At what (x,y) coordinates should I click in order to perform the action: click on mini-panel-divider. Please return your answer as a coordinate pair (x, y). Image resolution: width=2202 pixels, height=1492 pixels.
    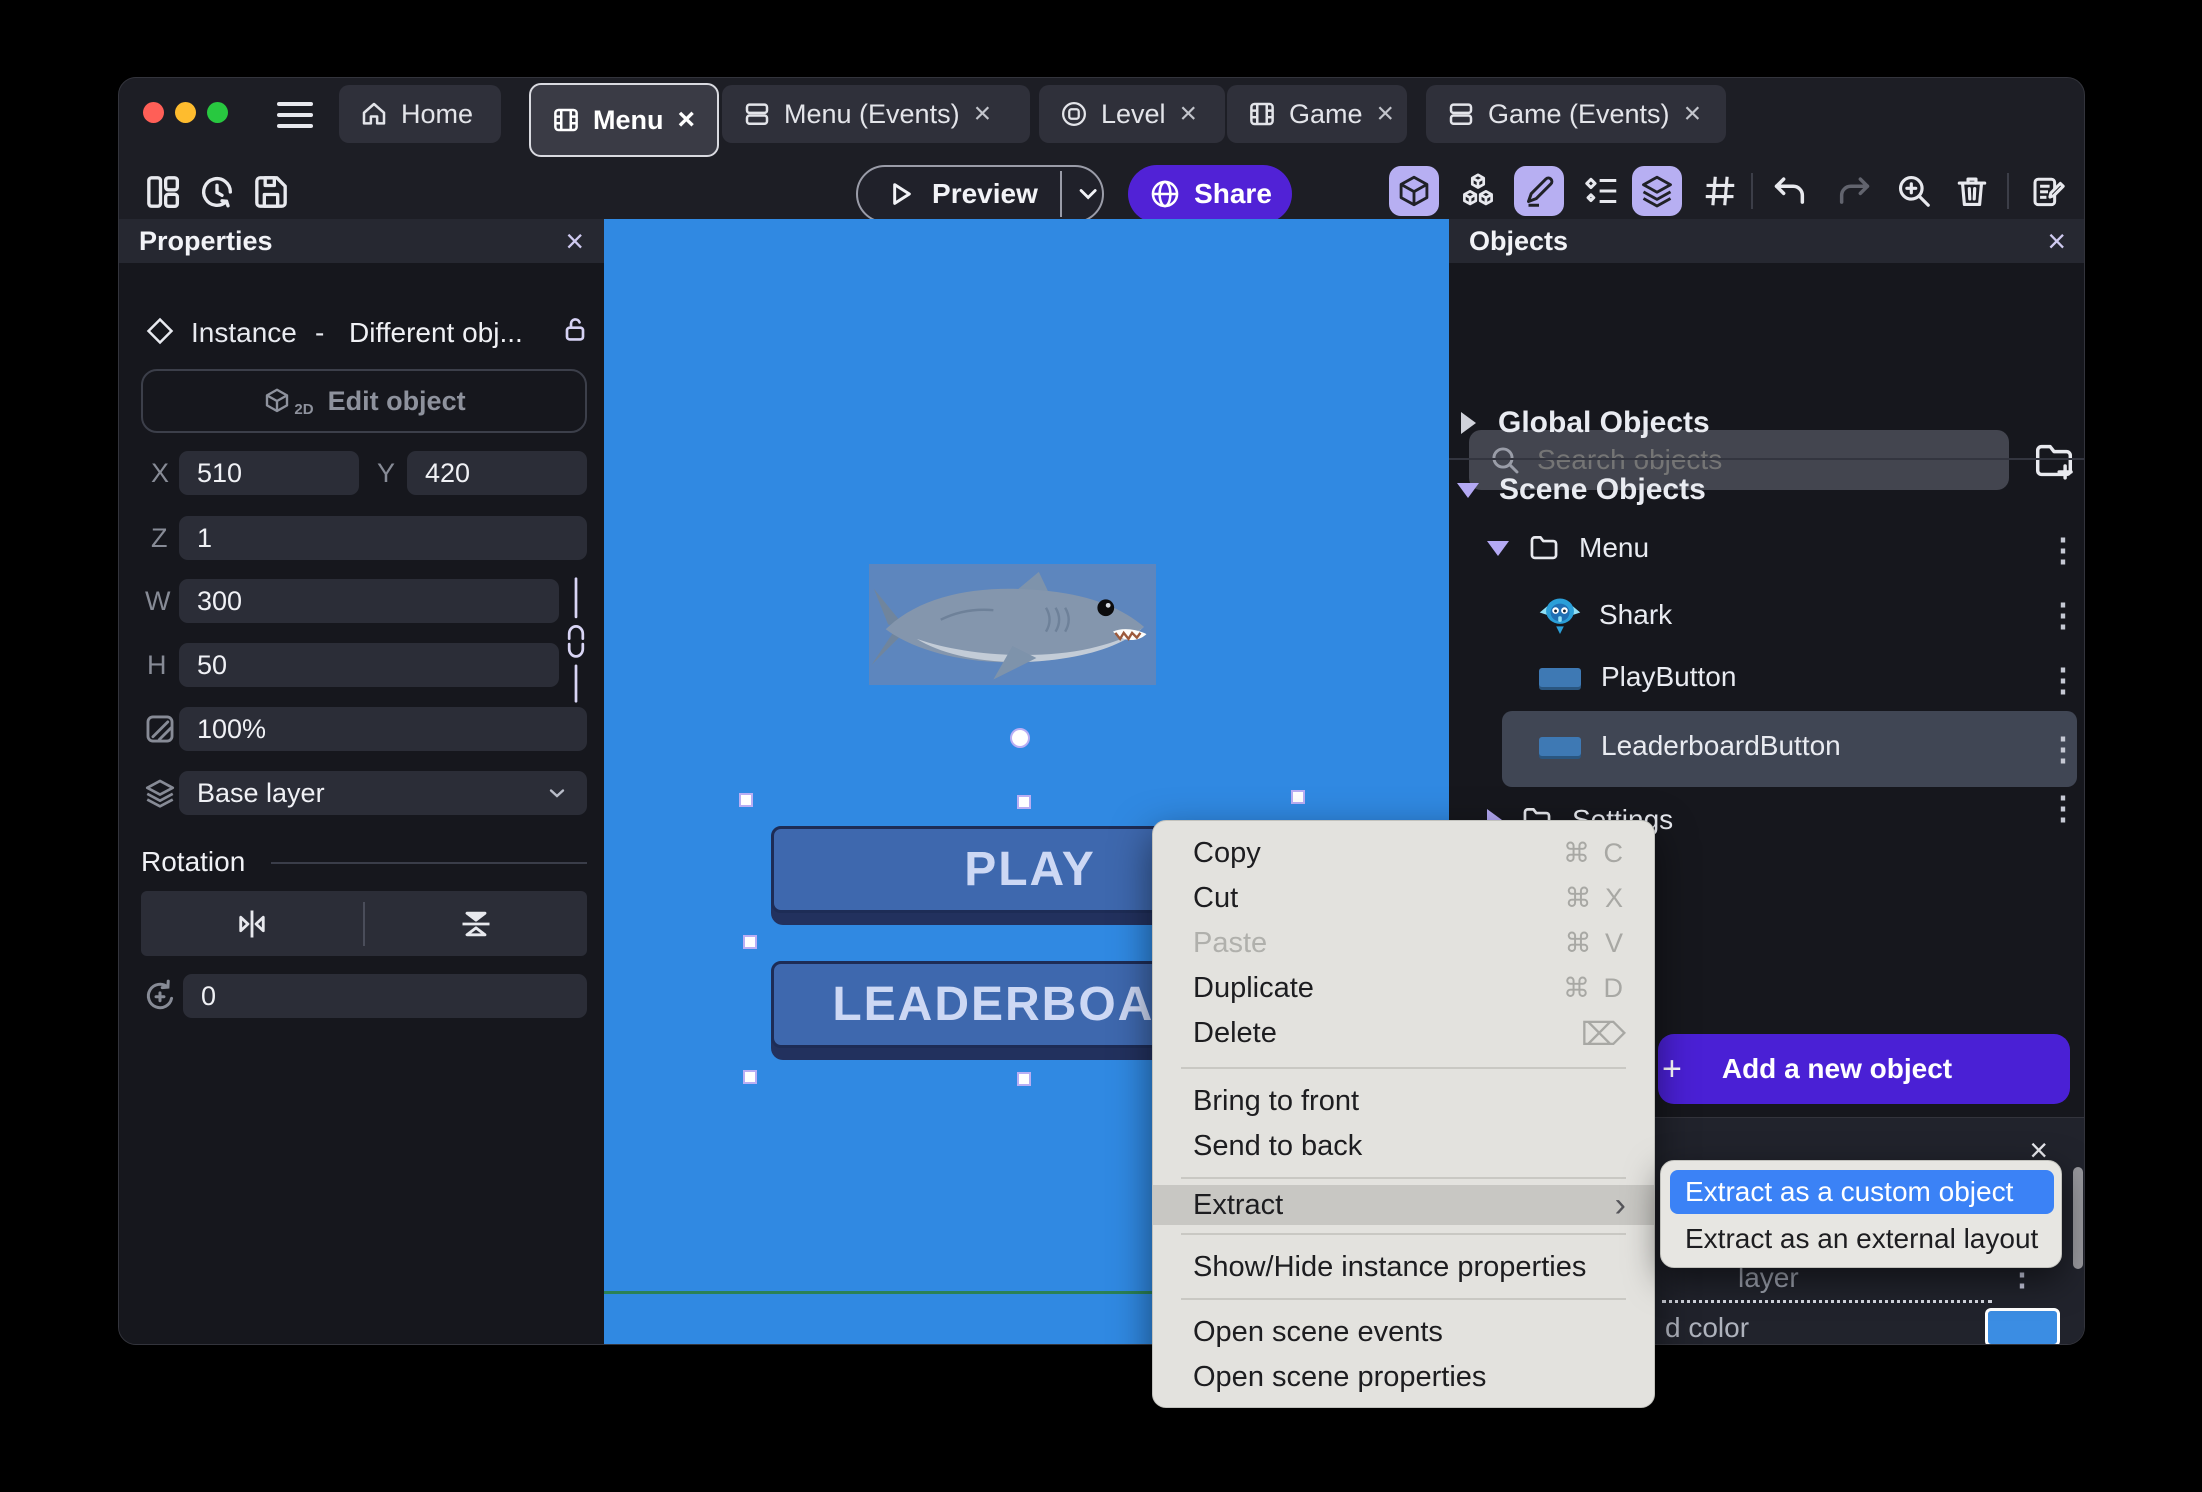
    Looking at the image, I should click on (1827, 1301).